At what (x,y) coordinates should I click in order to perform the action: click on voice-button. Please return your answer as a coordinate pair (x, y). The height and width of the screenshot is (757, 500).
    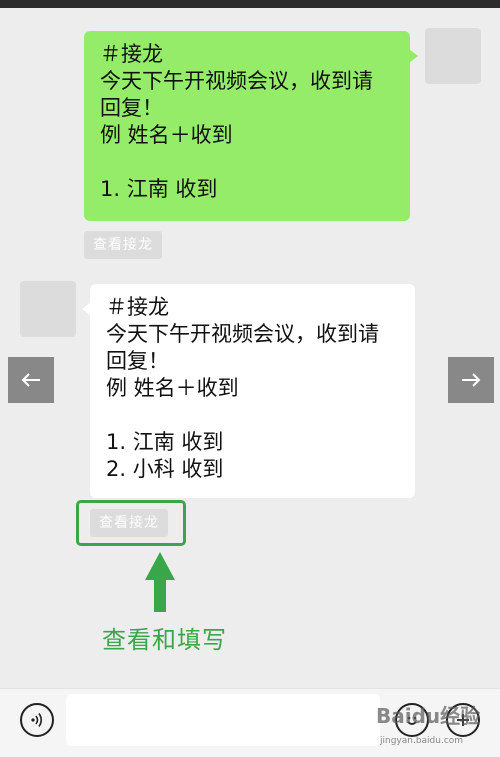
    Looking at the image, I should click on (37, 720).